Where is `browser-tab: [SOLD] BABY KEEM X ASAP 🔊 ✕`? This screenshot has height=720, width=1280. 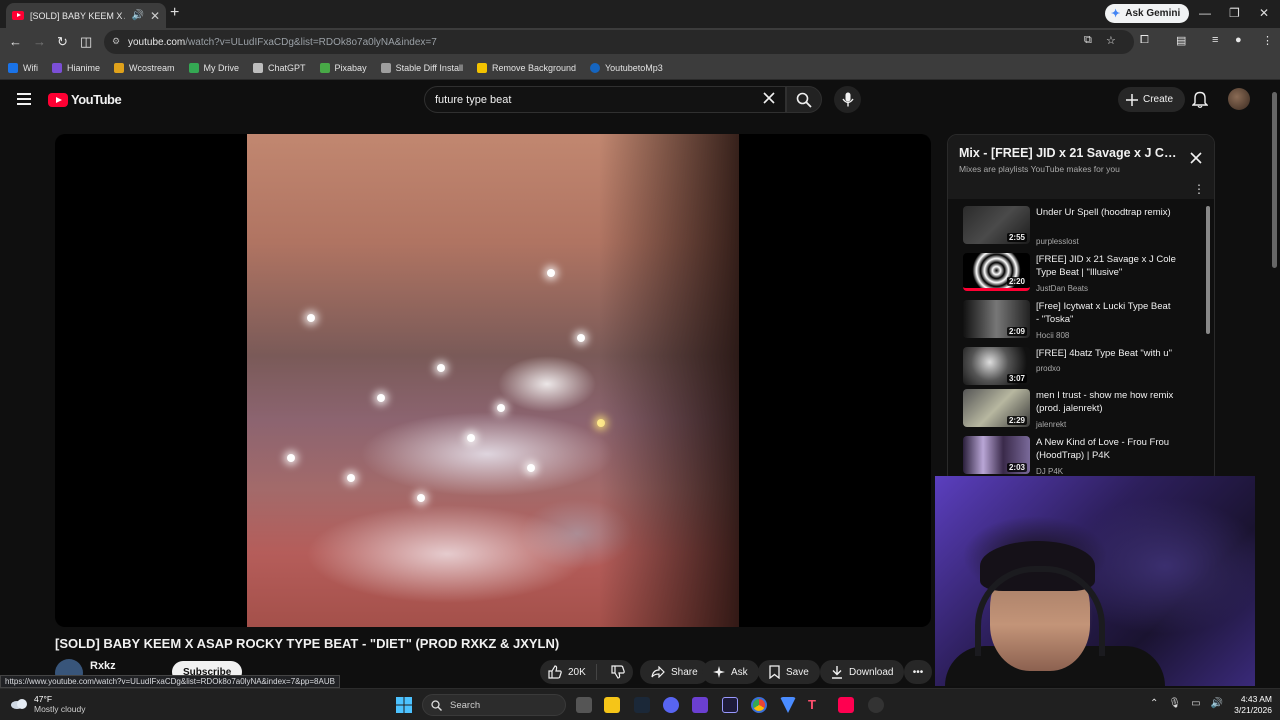
browser-tab: [SOLD] BABY KEEM X ASAP 🔊 ✕ is located at coordinates (86, 15).